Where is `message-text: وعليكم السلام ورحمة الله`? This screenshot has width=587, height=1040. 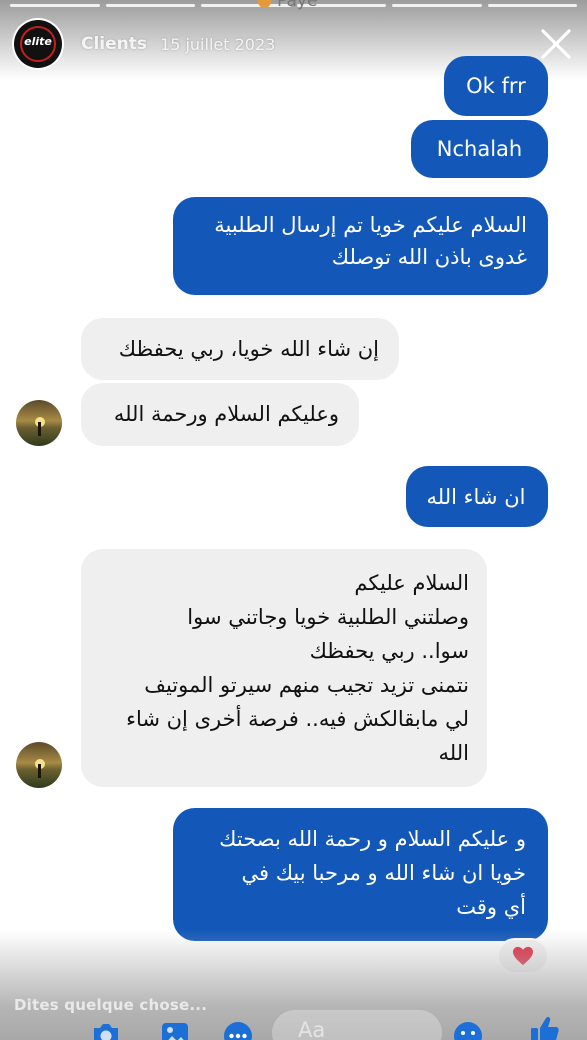
message-text: وعليكم السلام ورحمة الله is located at coordinates (226, 414).